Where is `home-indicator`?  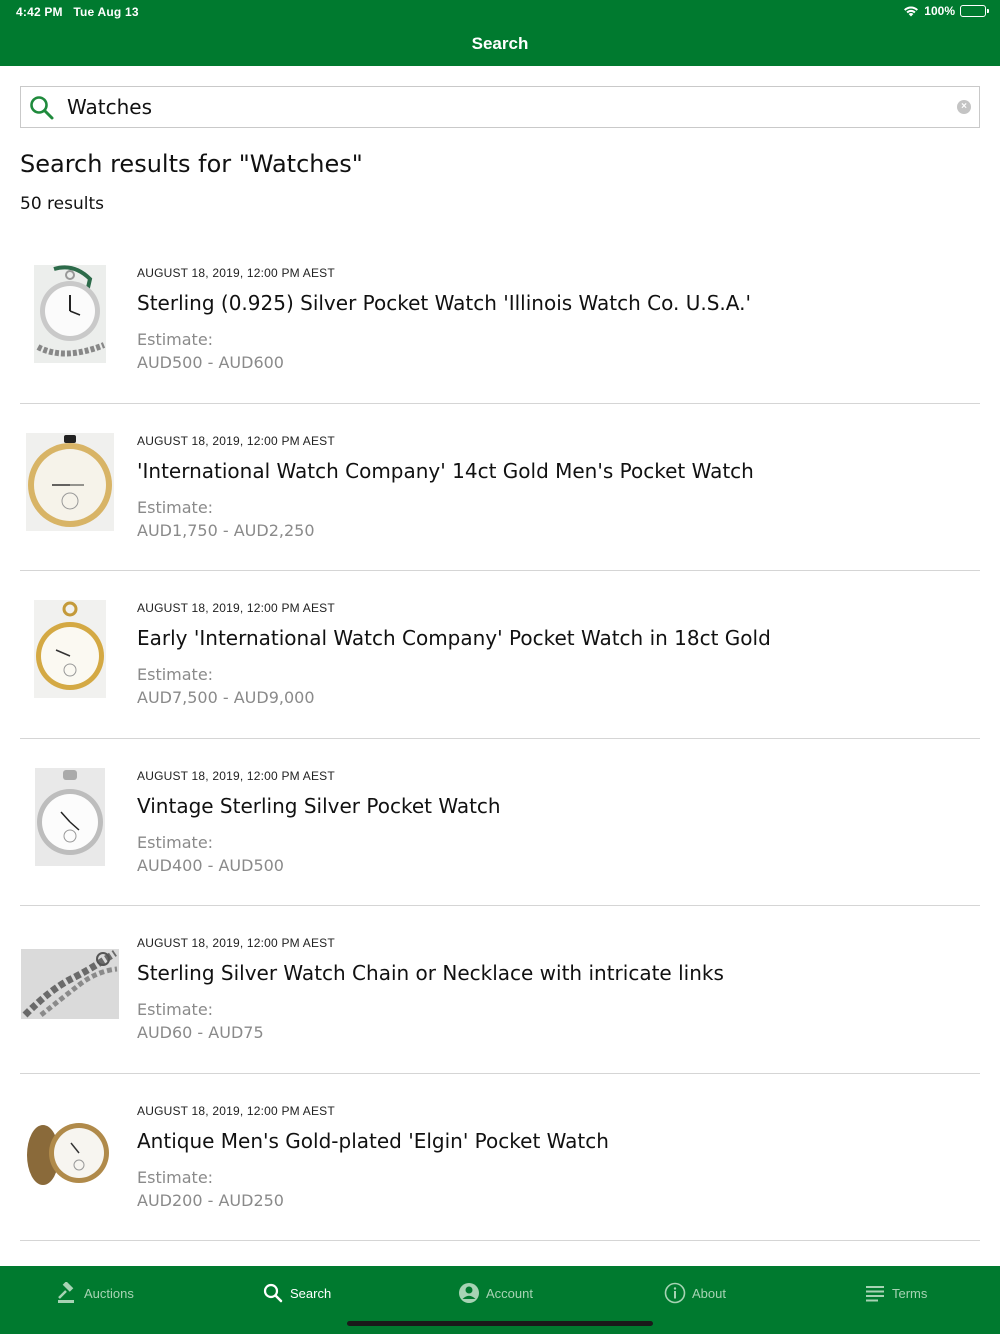
home-indicator is located at coordinates (500, 1323).